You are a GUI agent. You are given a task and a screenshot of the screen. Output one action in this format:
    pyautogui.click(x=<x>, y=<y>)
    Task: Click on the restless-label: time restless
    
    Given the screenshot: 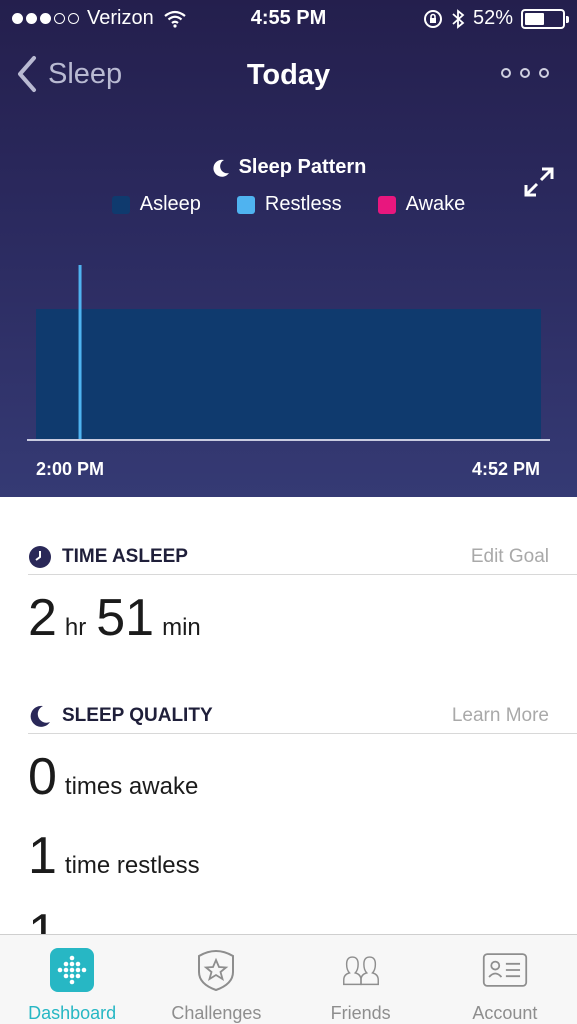 What is the action you would take?
    pyautogui.click(x=132, y=865)
    